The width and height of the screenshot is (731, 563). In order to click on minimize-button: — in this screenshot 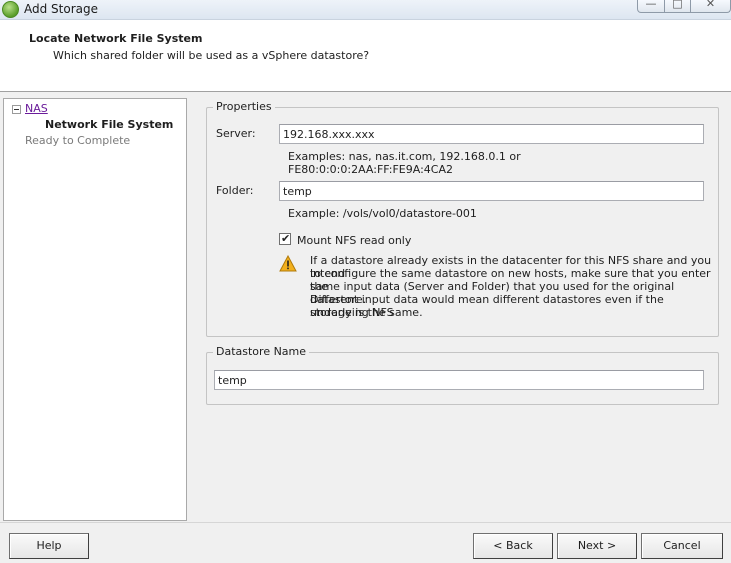, I will do `click(651, 6)`.